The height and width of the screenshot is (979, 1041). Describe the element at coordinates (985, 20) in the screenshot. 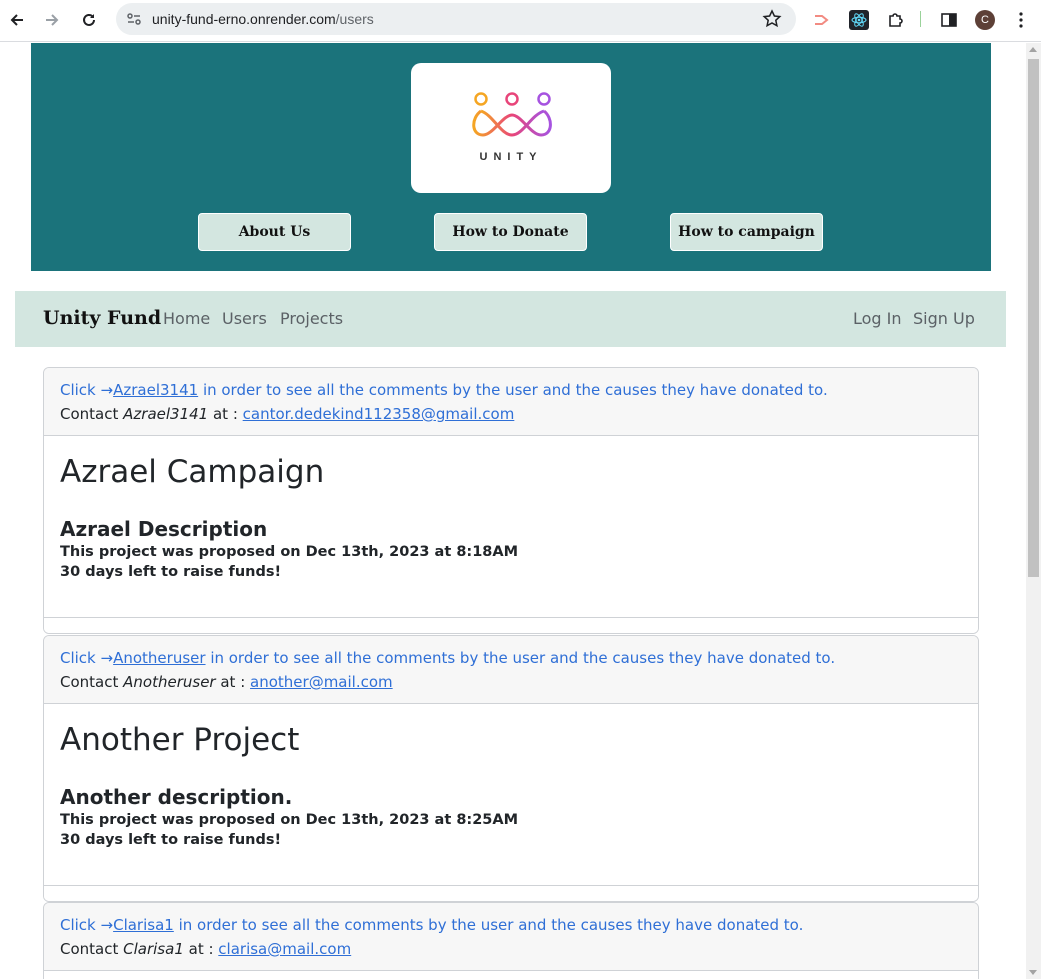

I see `profile-avatar: C` at that location.